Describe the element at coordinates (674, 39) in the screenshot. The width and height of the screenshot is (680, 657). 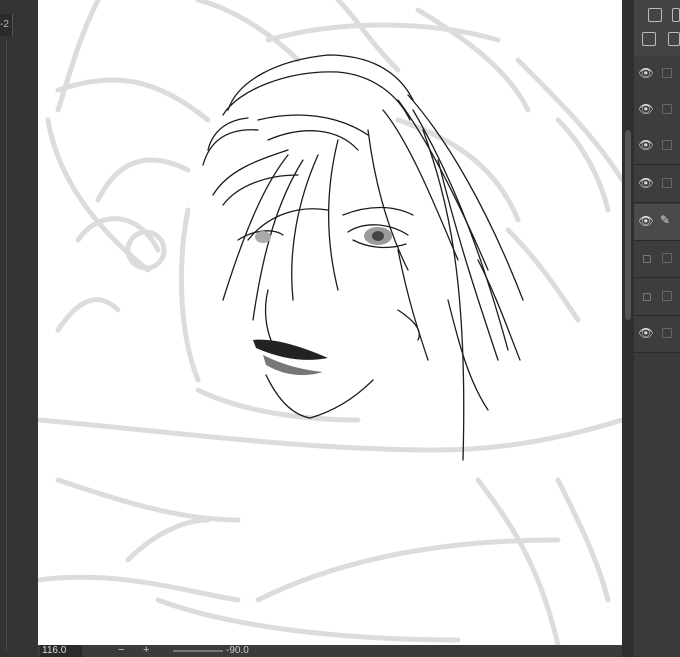
I see `layer-mask-icon` at that location.